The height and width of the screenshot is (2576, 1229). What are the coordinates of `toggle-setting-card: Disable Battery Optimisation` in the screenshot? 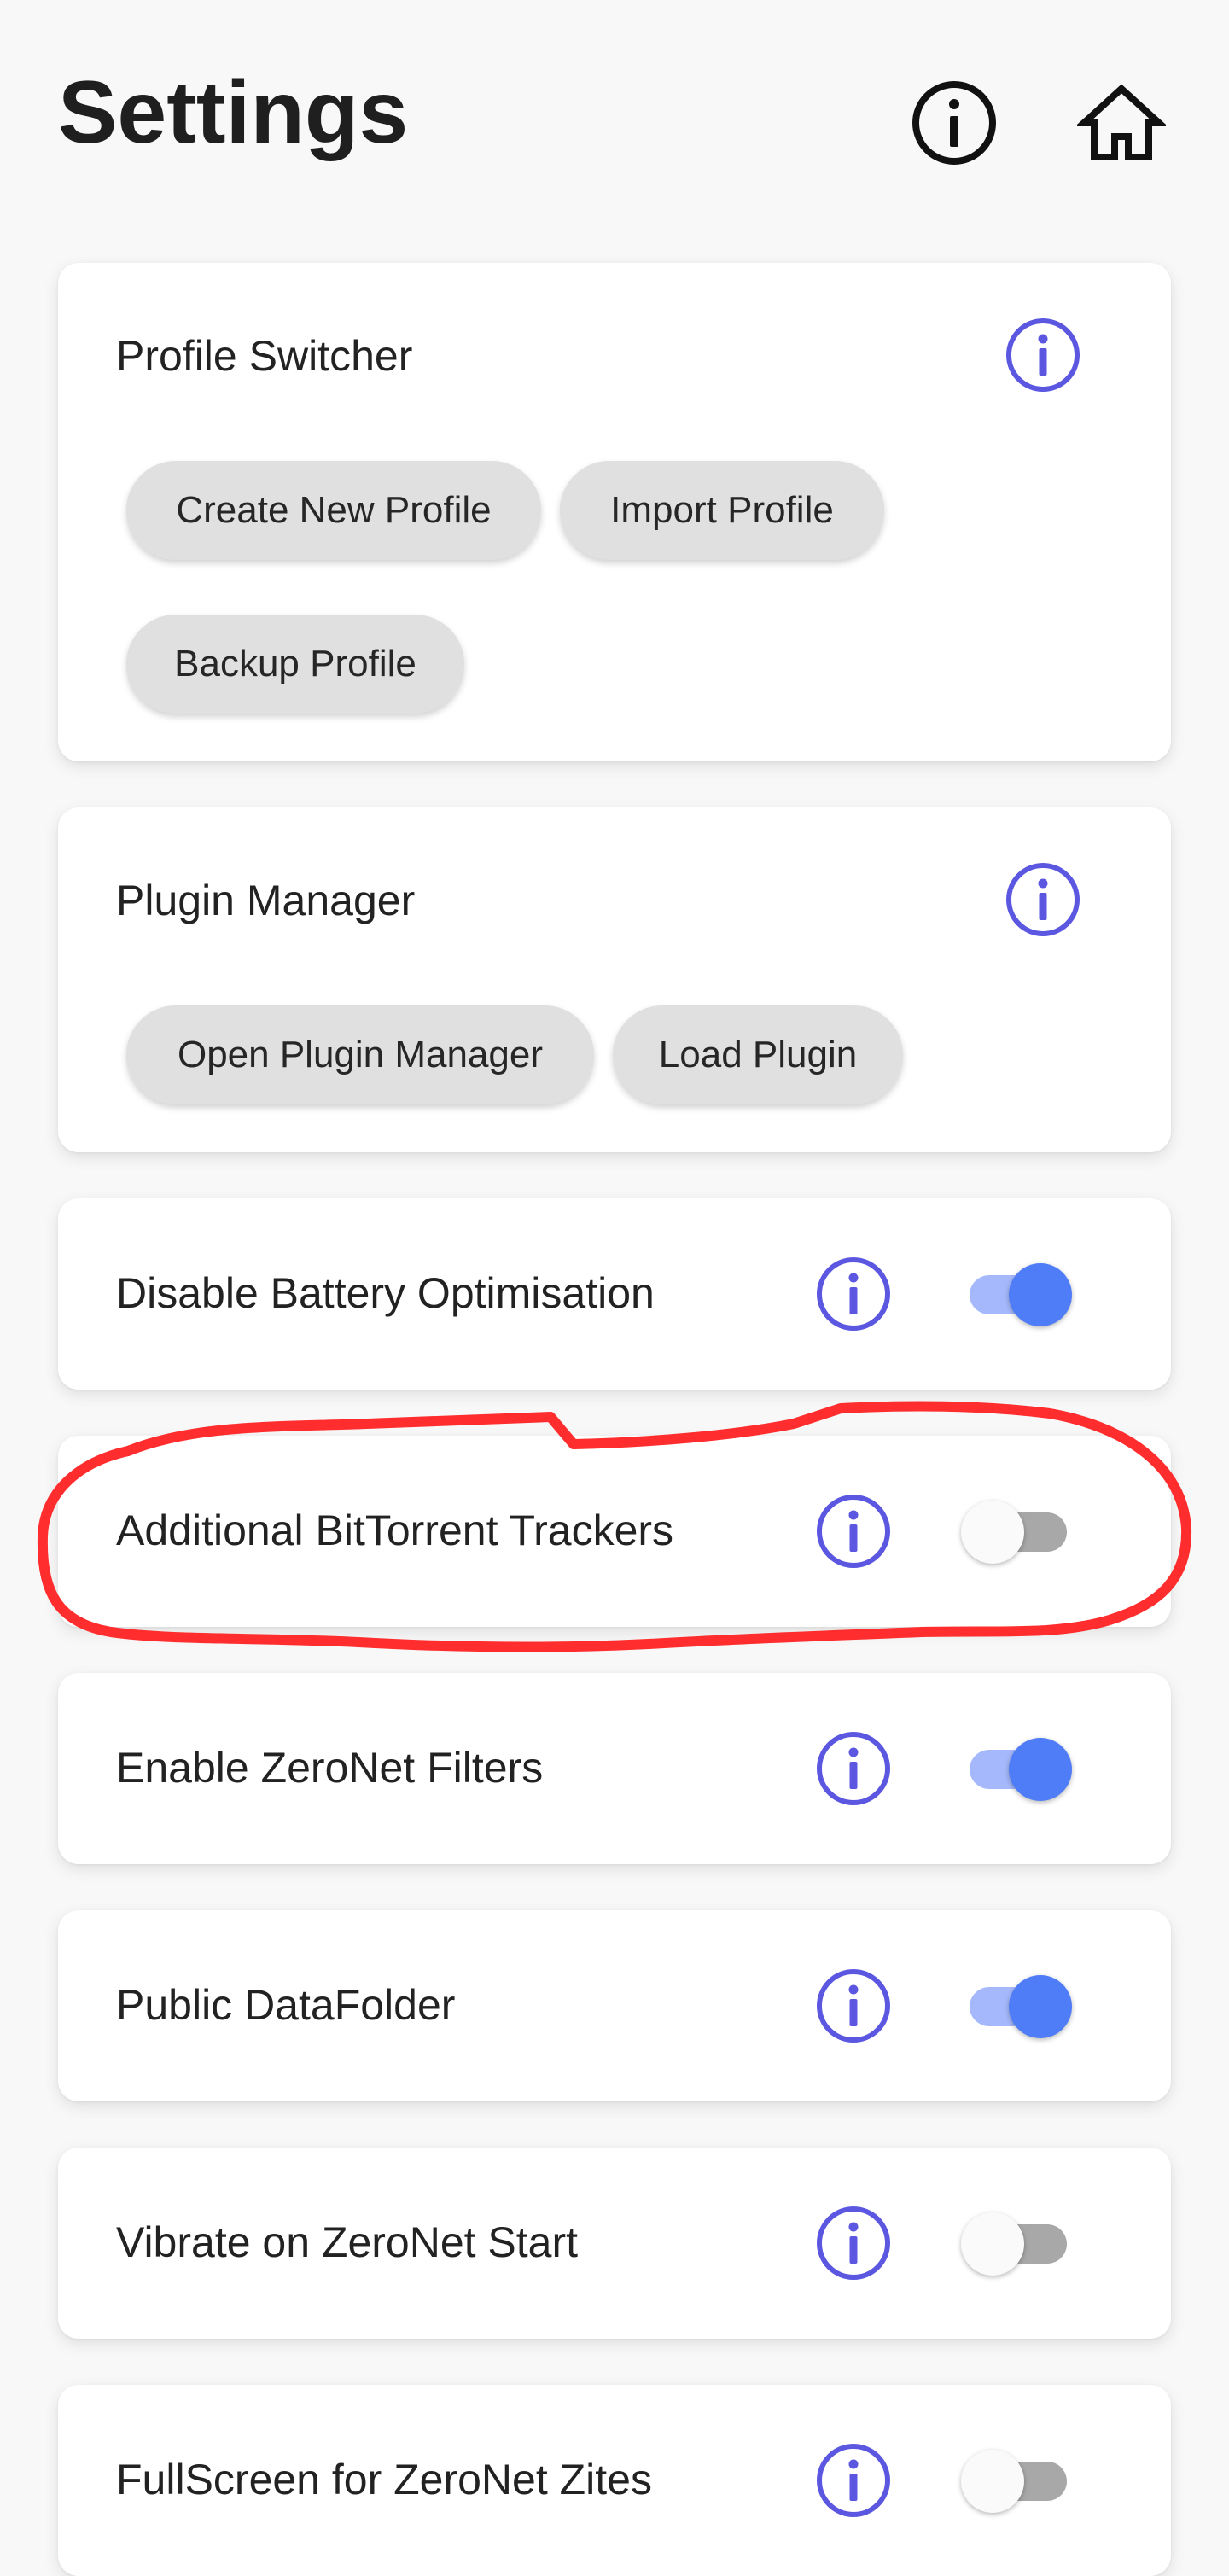 It's located at (614, 1294).